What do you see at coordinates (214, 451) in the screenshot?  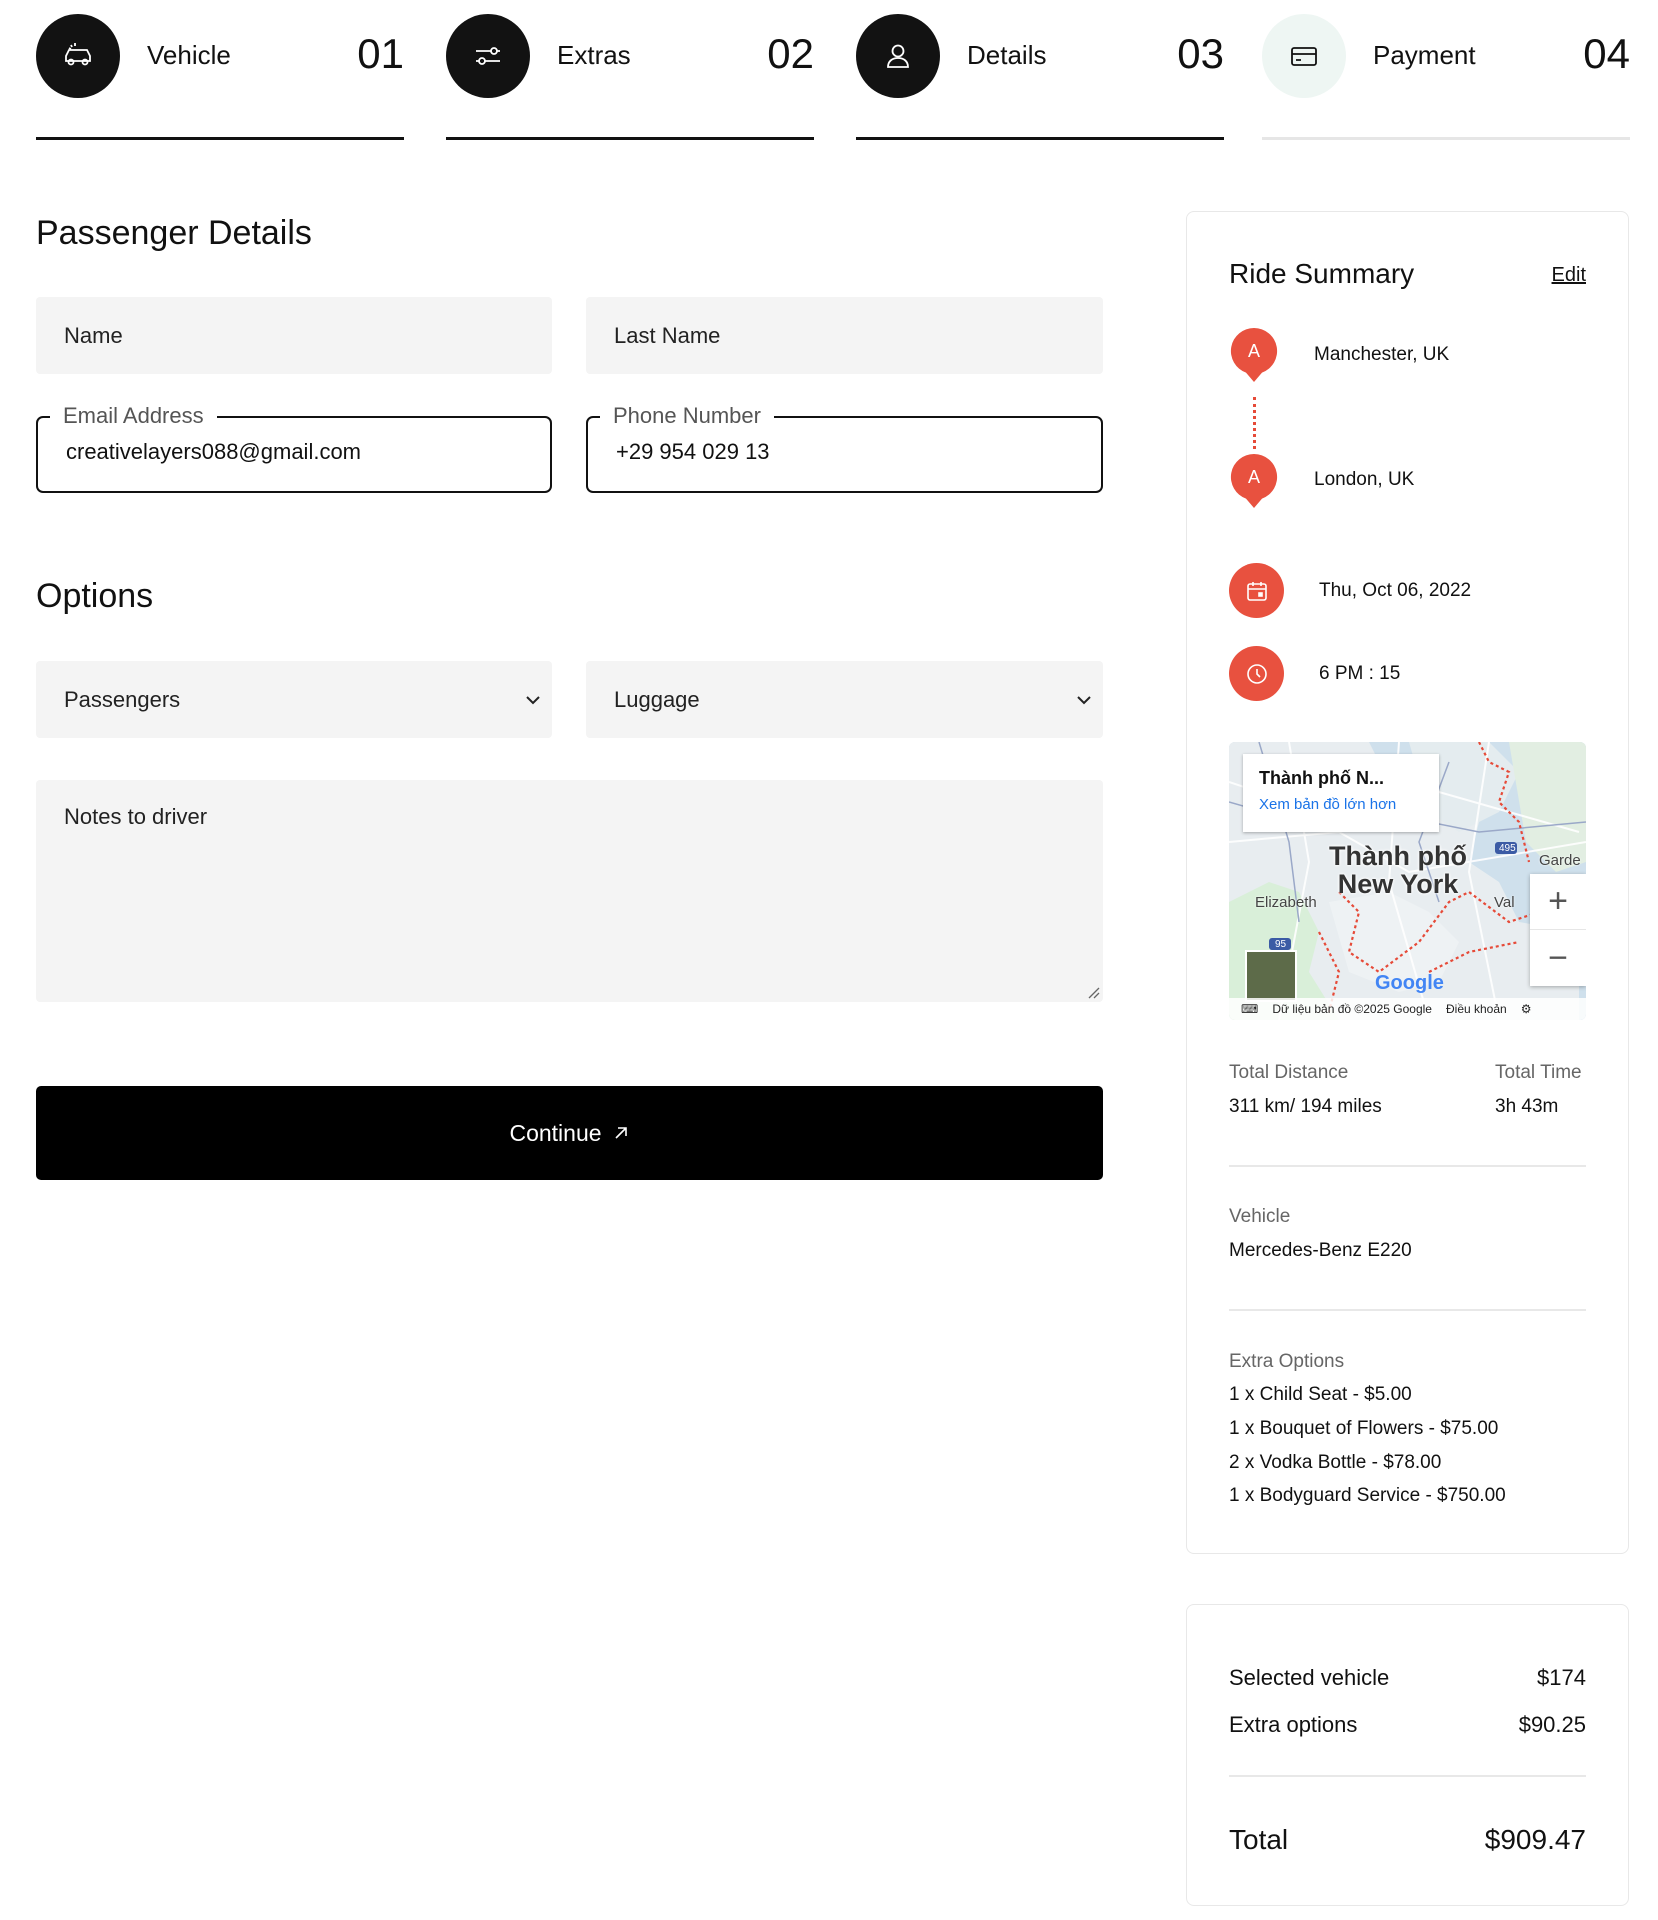 I see `email-value: creativelayers088@gmail.com` at bounding box center [214, 451].